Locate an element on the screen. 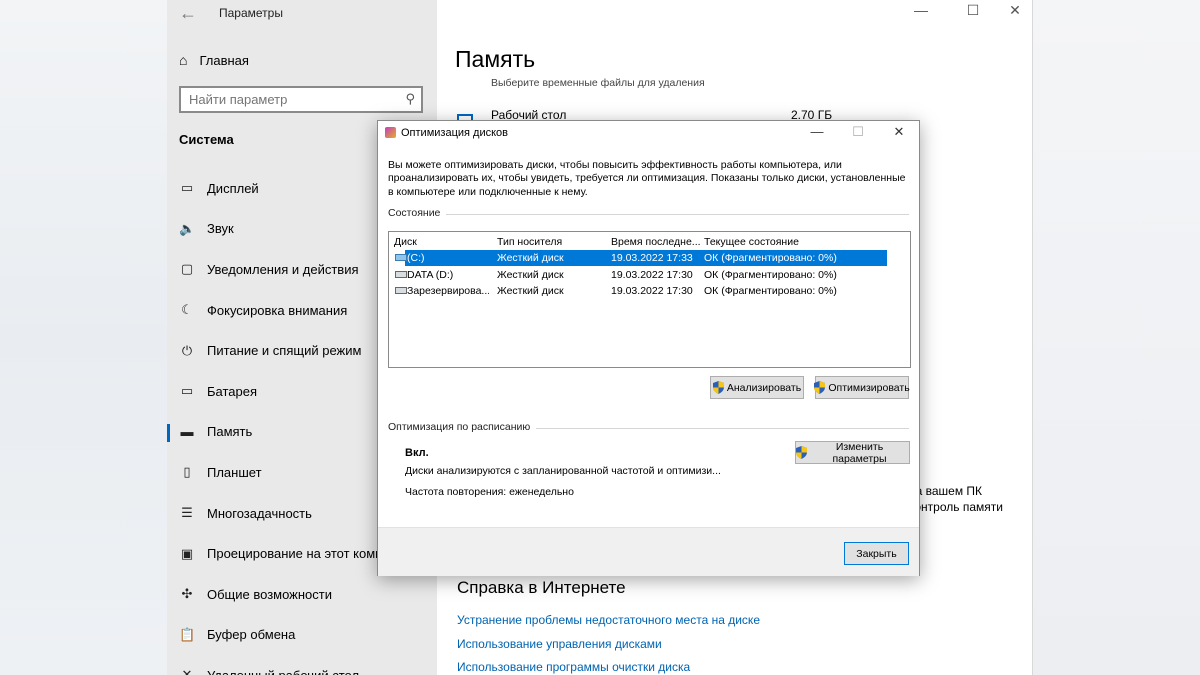 This screenshot has height=675, width=1200. section-title: Система is located at coordinates (206, 139).